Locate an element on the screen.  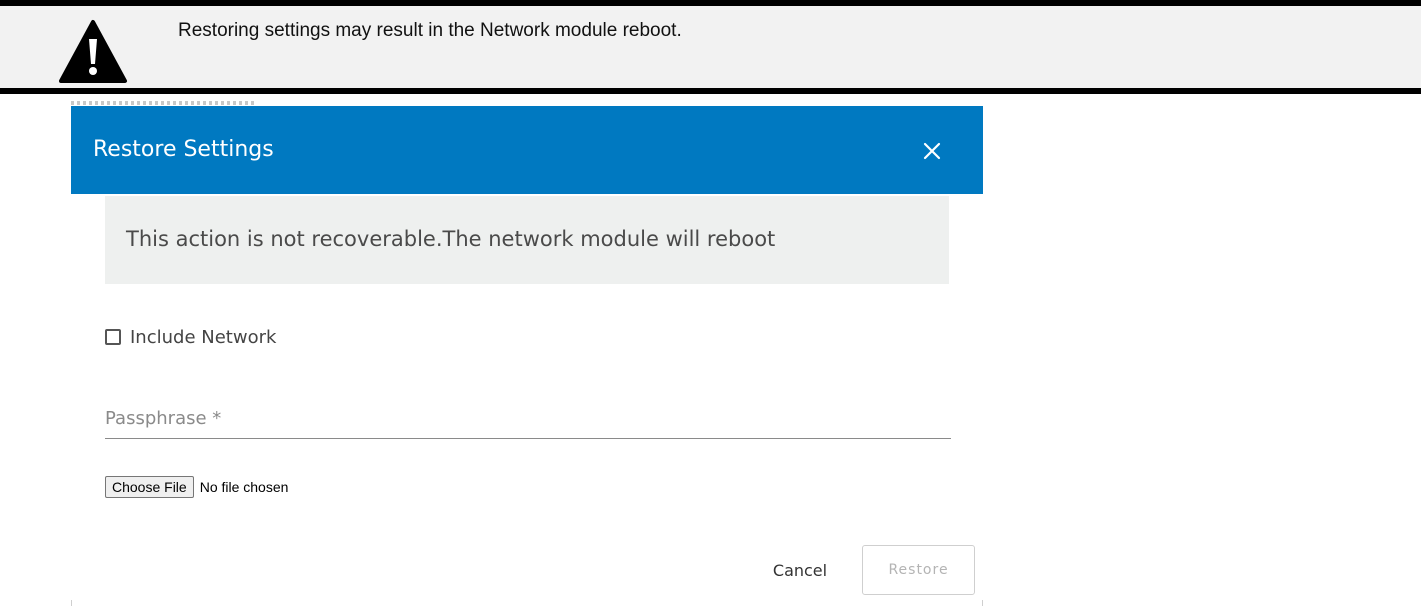
file-picker: Choose File No file chosen is located at coordinates (196, 487).